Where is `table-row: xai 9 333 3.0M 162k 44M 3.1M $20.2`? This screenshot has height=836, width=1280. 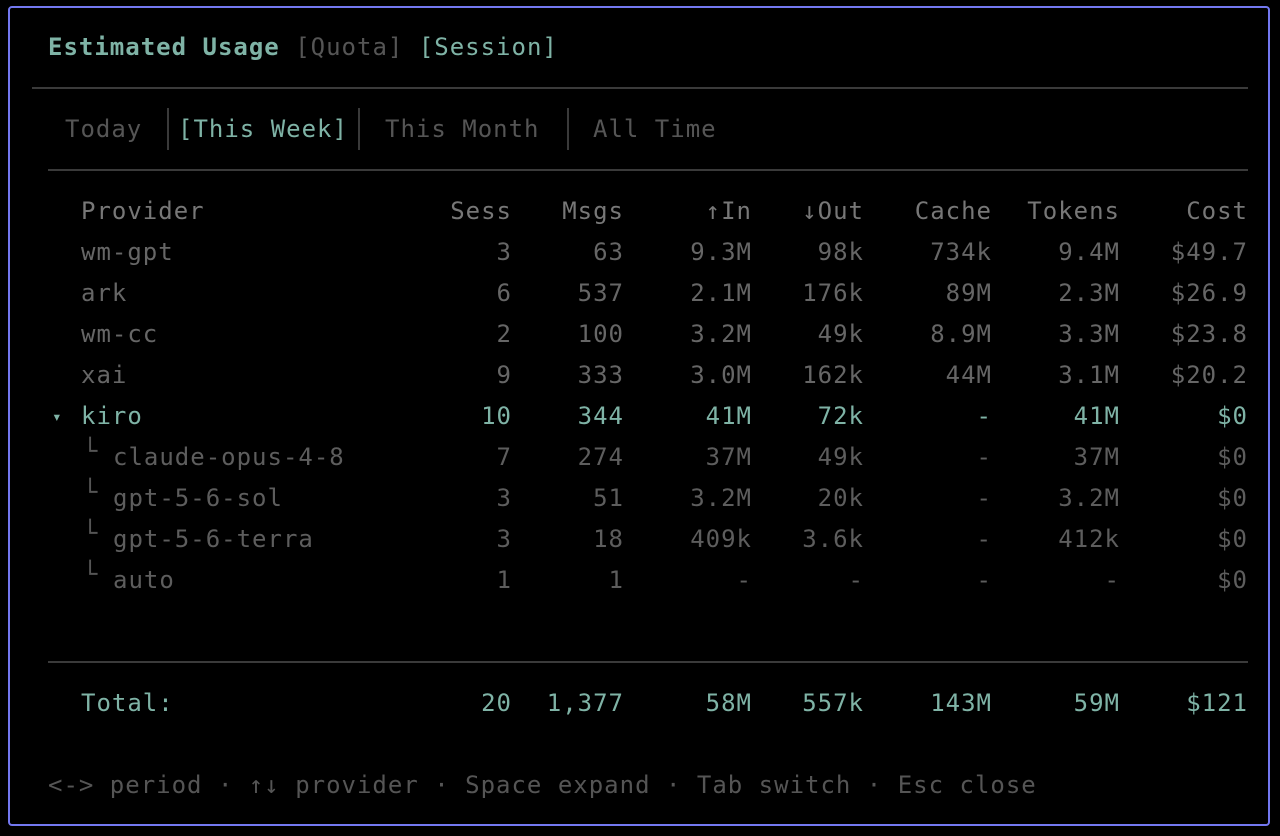 table-row: xai 9 333 3.0M 162k 44M 3.1M $20.2 is located at coordinates (640, 381).